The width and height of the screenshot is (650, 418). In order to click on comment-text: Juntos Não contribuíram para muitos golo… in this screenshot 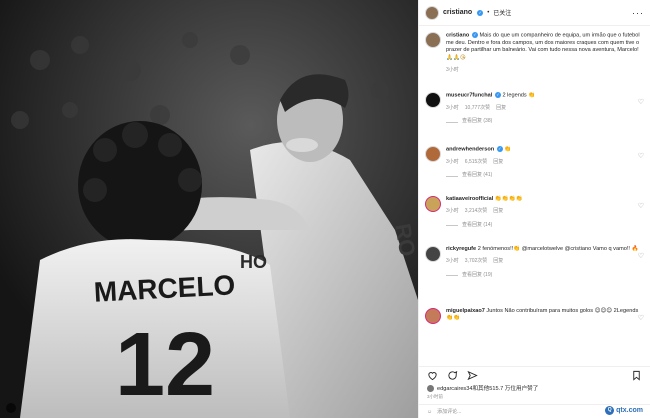, I will do `click(562, 311)`.